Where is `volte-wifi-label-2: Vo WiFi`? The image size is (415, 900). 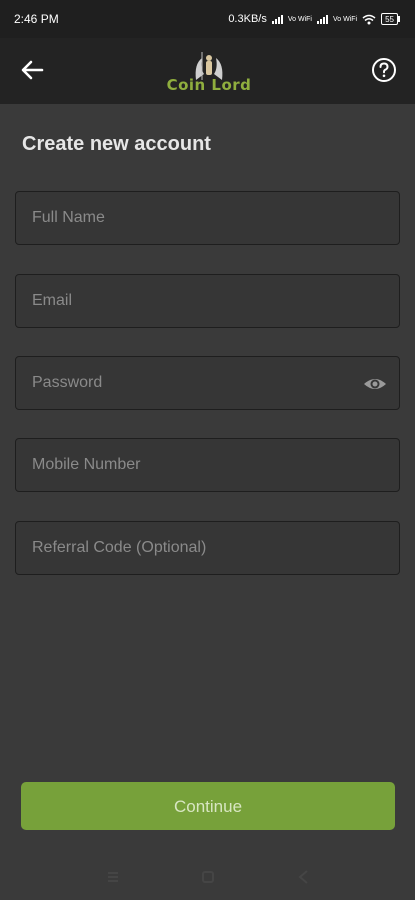 volte-wifi-label-2: Vo WiFi is located at coordinates (345, 19).